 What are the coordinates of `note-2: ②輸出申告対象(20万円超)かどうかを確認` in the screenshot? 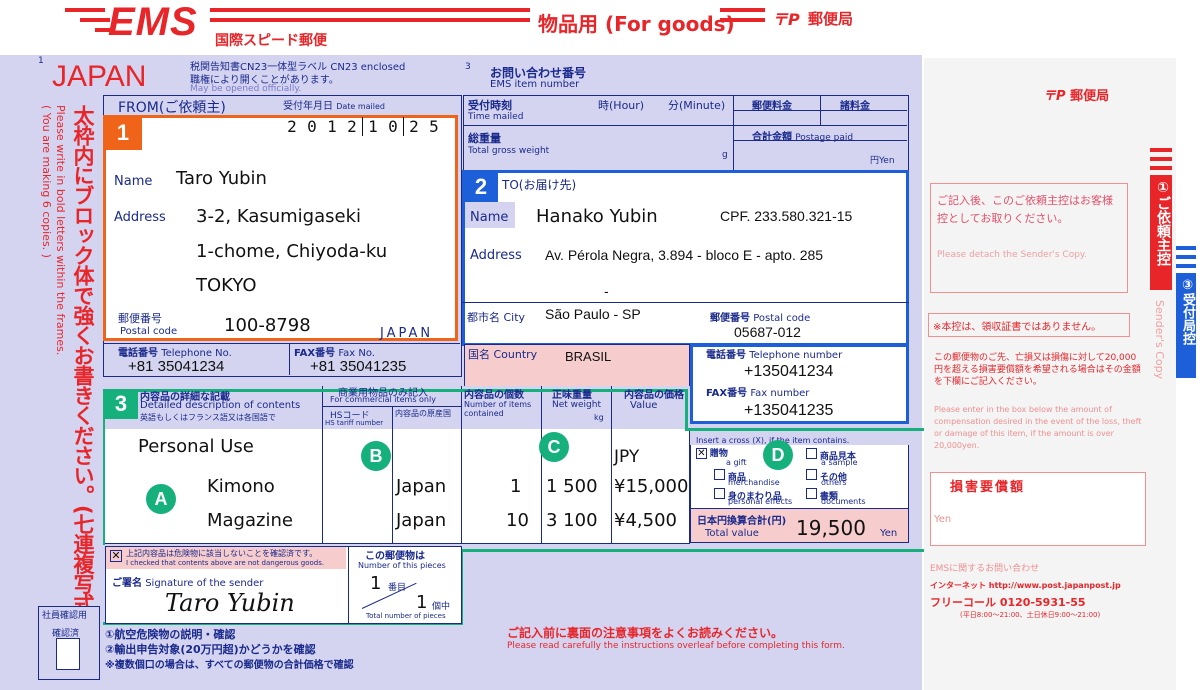 It's located at (210, 649).